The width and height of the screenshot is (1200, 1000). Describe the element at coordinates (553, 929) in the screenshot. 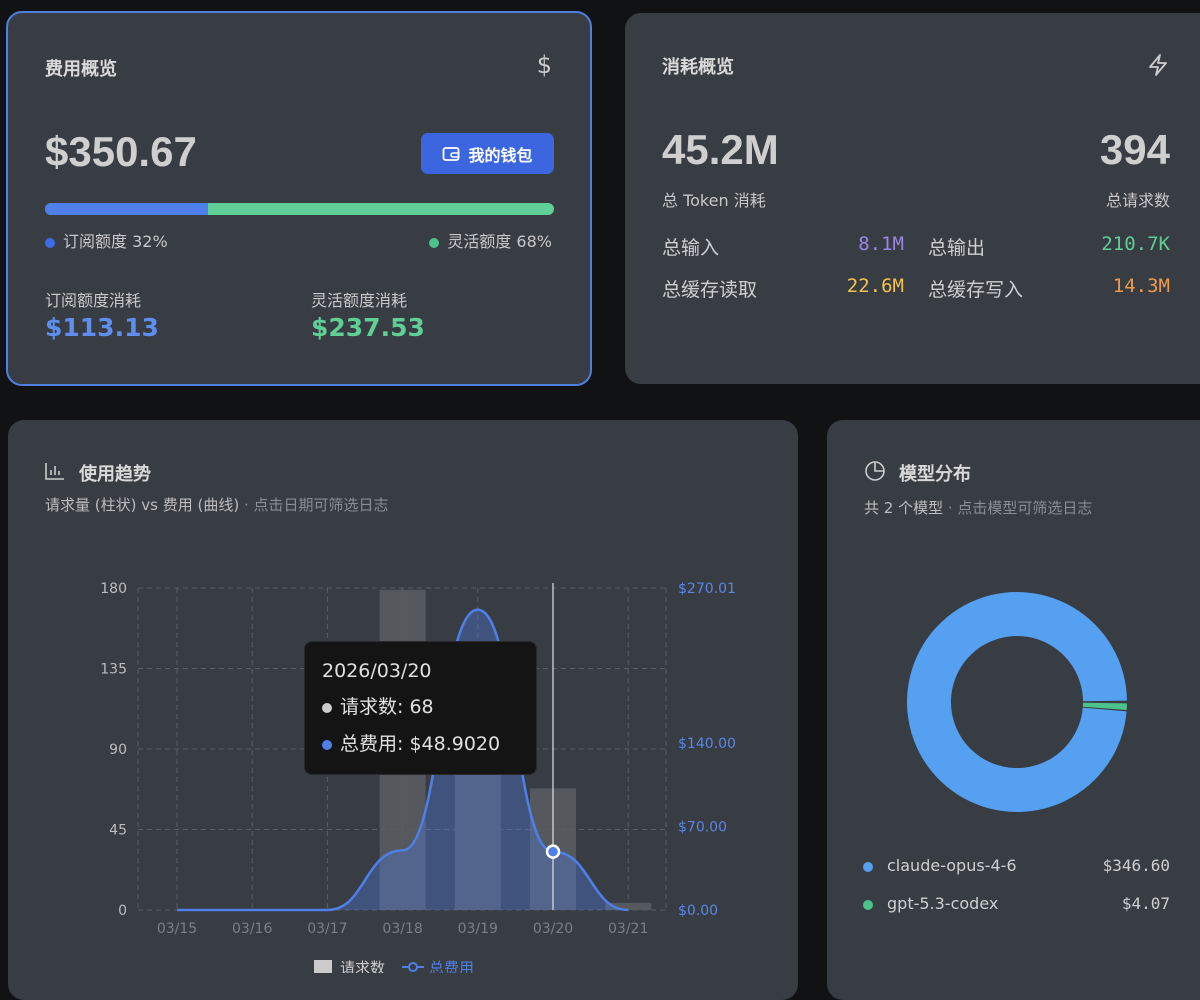

I see `x-axis-tick-label: 03/20` at that location.